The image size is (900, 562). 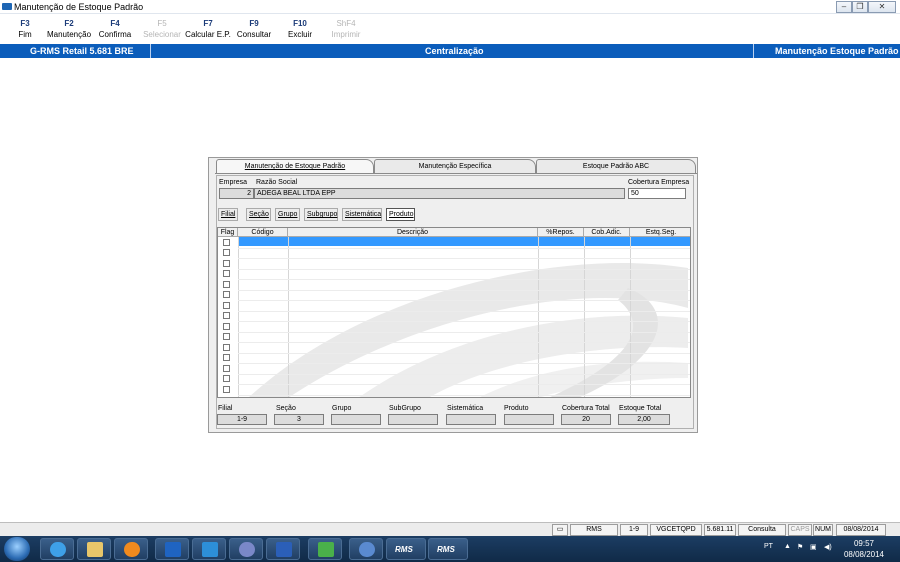 What do you see at coordinates (356, 419) in the screenshot?
I see `summary-grupo-field` at bounding box center [356, 419].